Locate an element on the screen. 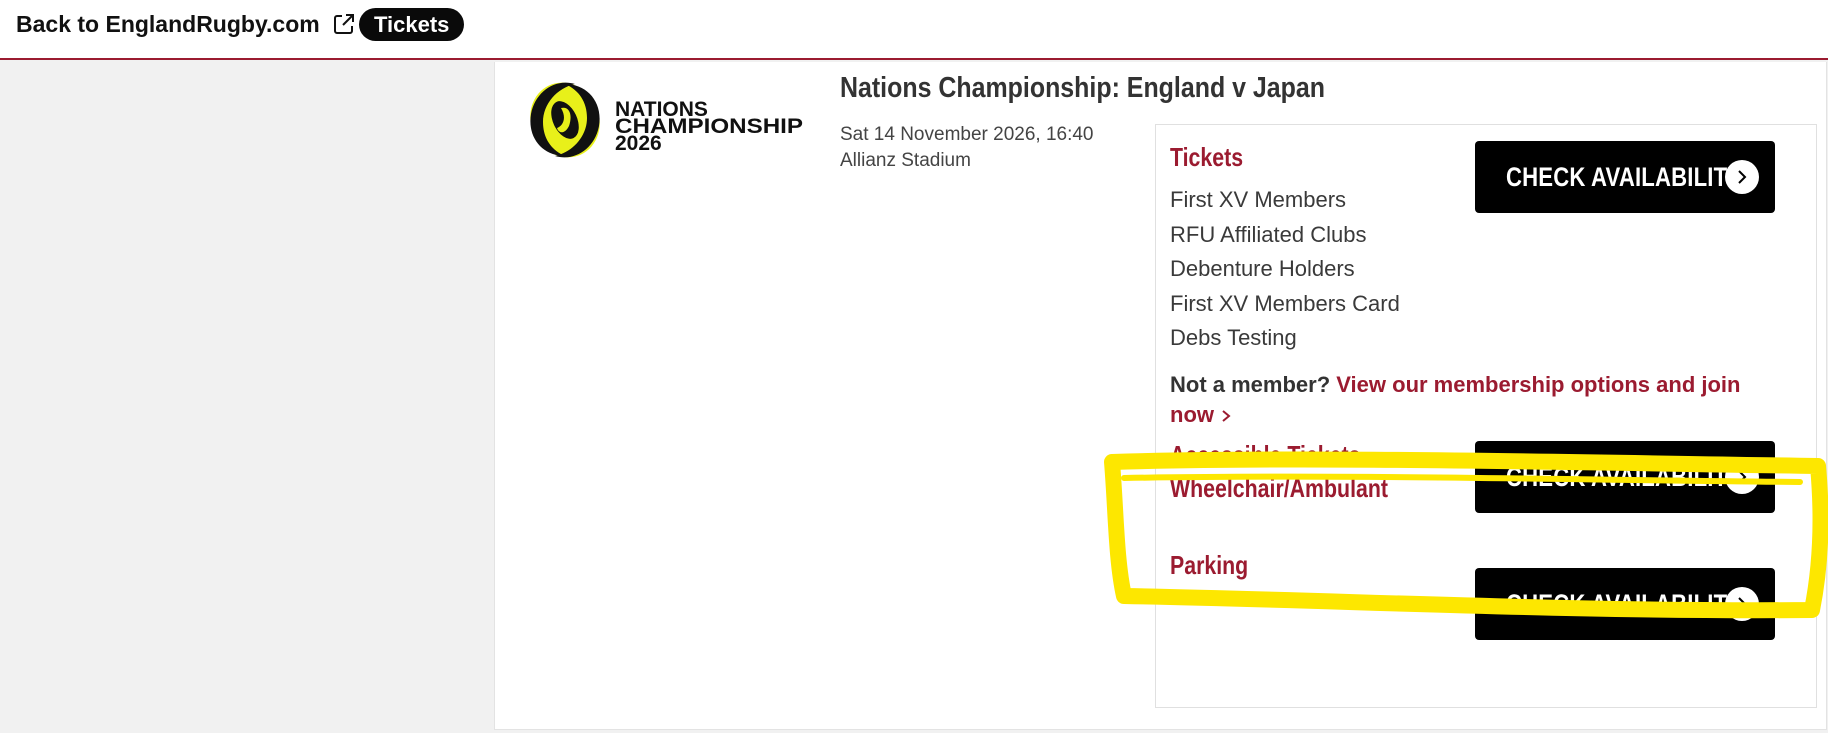 The width and height of the screenshot is (1828, 733). tickets-pill: Tickets is located at coordinates (412, 24).